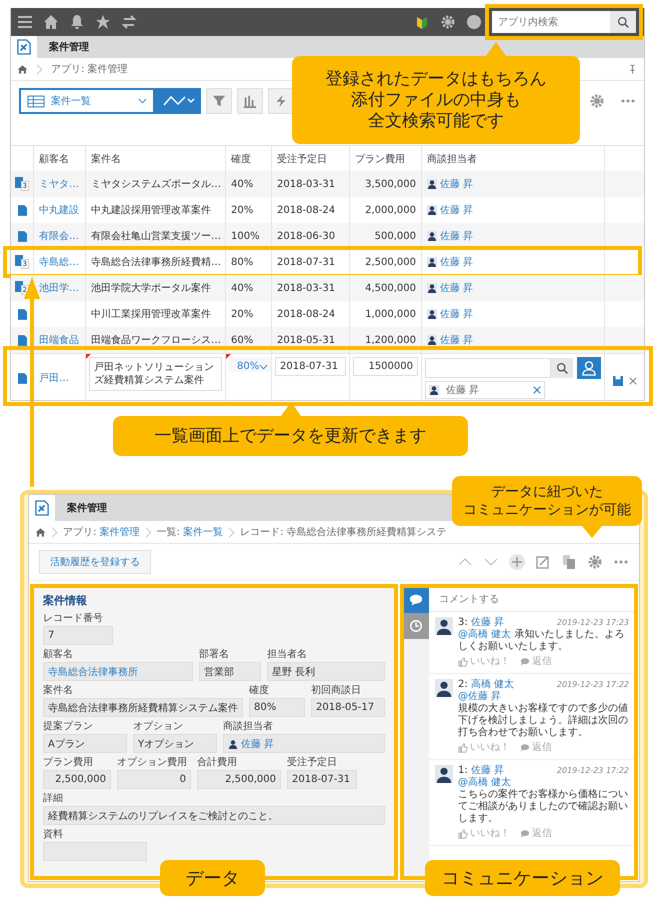 The width and height of the screenshot is (654, 897). What do you see at coordinates (89, 69) in the screenshot?
I see `breadcrumb-link: アプリ: 案件管理` at bounding box center [89, 69].